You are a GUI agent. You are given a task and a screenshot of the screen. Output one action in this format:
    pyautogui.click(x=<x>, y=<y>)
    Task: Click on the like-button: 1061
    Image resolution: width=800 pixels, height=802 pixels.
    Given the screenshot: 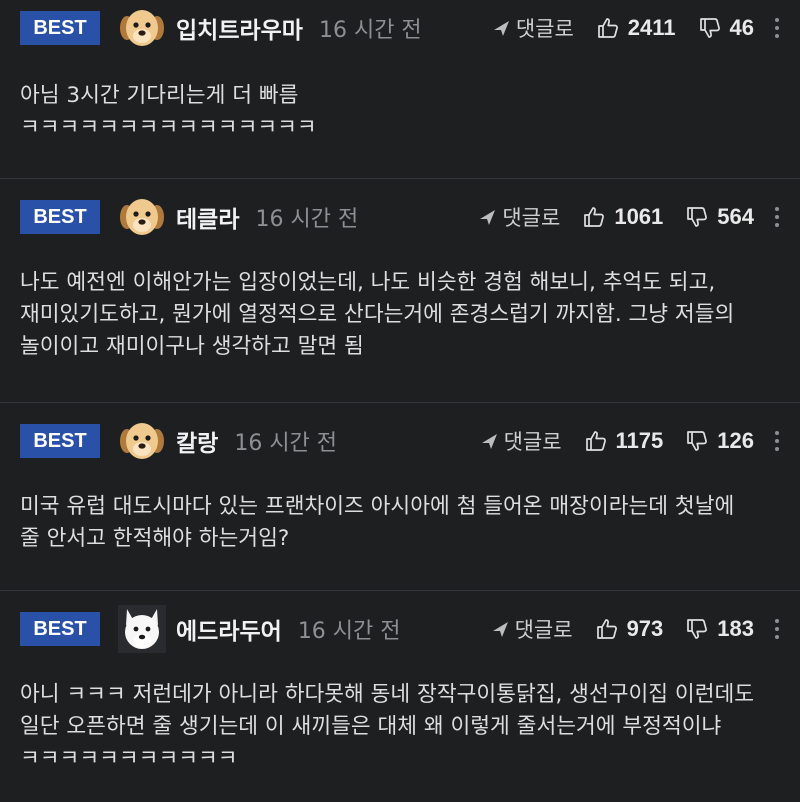 What is the action you would take?
    pyautogui.click(x=622, y=217)
    